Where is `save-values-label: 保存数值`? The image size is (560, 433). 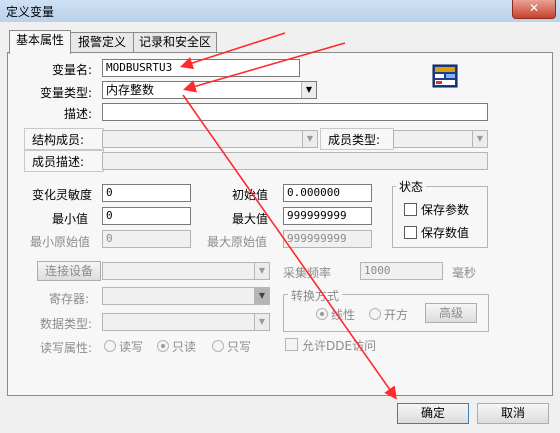 save-values-label: 保存数值 is located at coordinates (445, 233).